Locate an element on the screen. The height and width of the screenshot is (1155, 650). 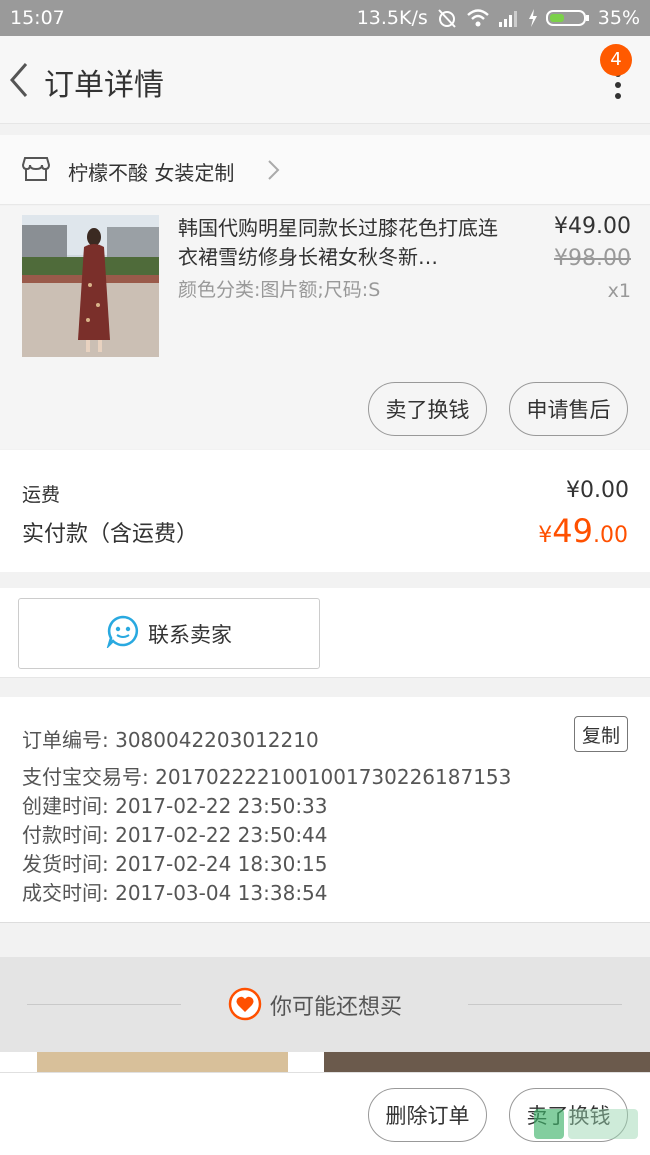
nav-bar: 订单详情 4 is located at coordinates (325, 80).